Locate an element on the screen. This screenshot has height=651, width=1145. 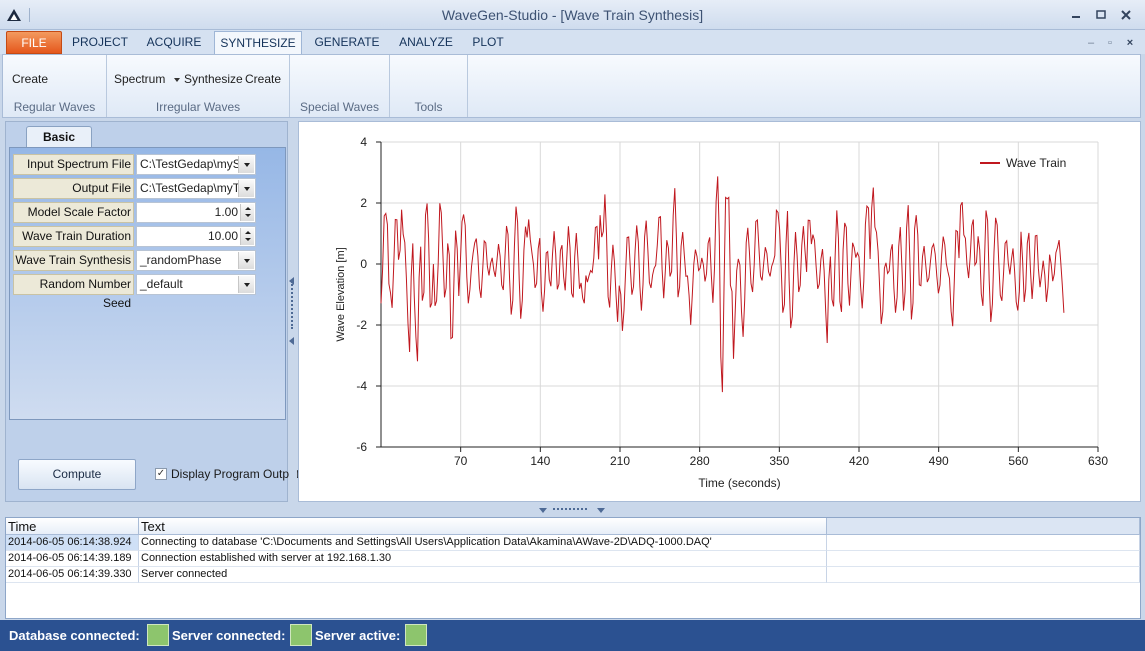
x-tick-label: 420 is located at coordinates (859, 461).